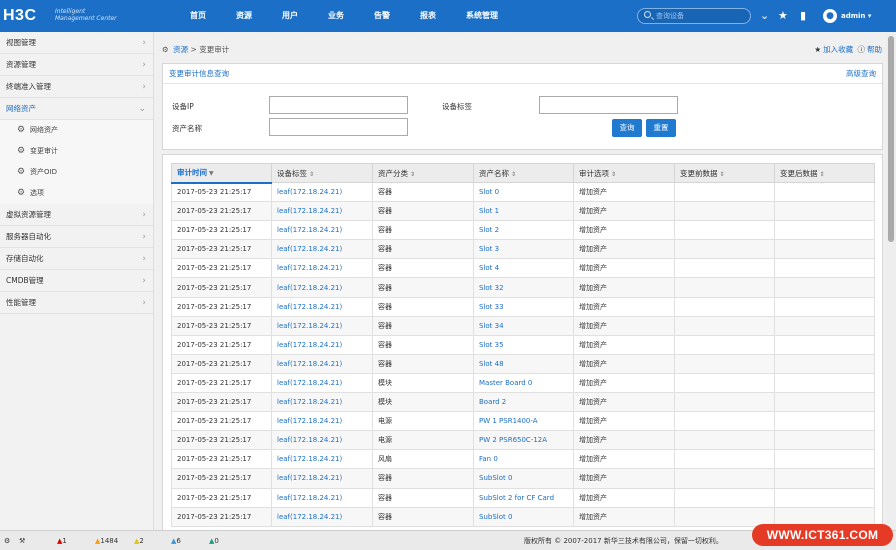 The image size is (896, 550). I want to click on column-header-3: 资产名称 ⇕, so click(523, 173).